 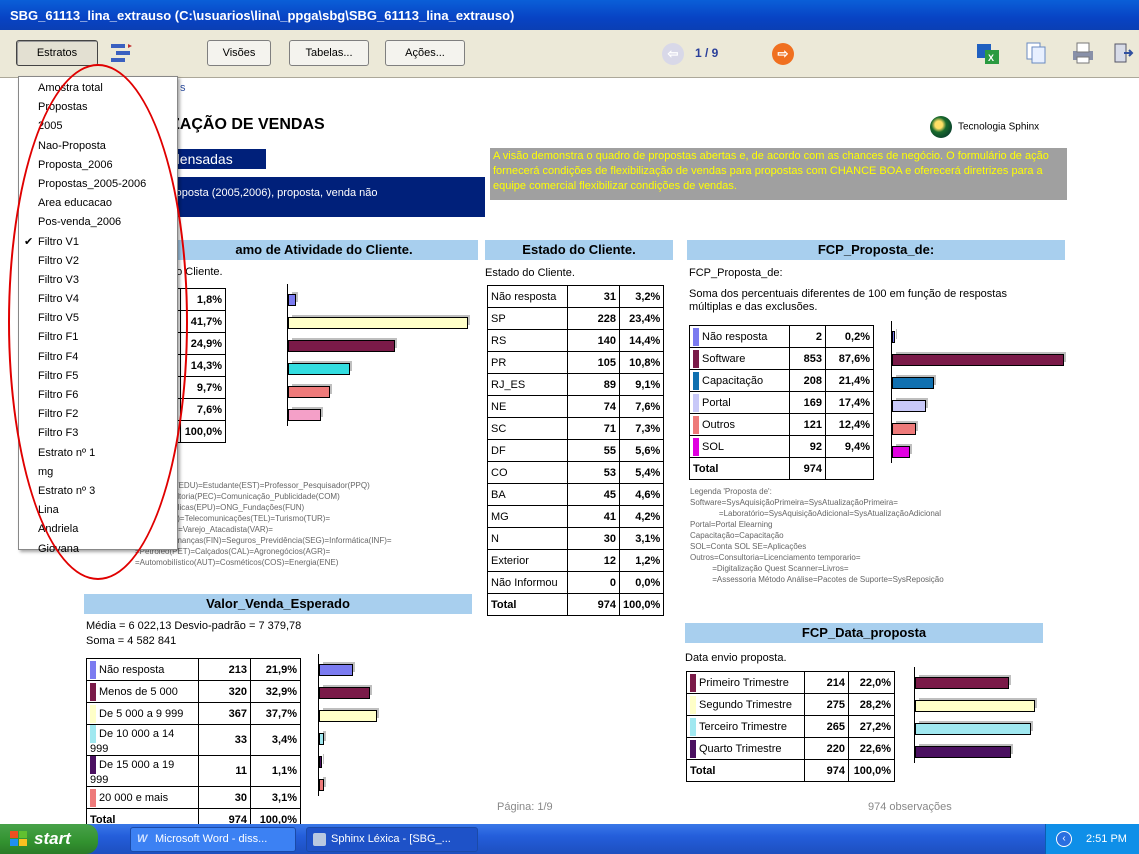 I want to click on row-percent: 7,6%, so click(x=203, y=409).